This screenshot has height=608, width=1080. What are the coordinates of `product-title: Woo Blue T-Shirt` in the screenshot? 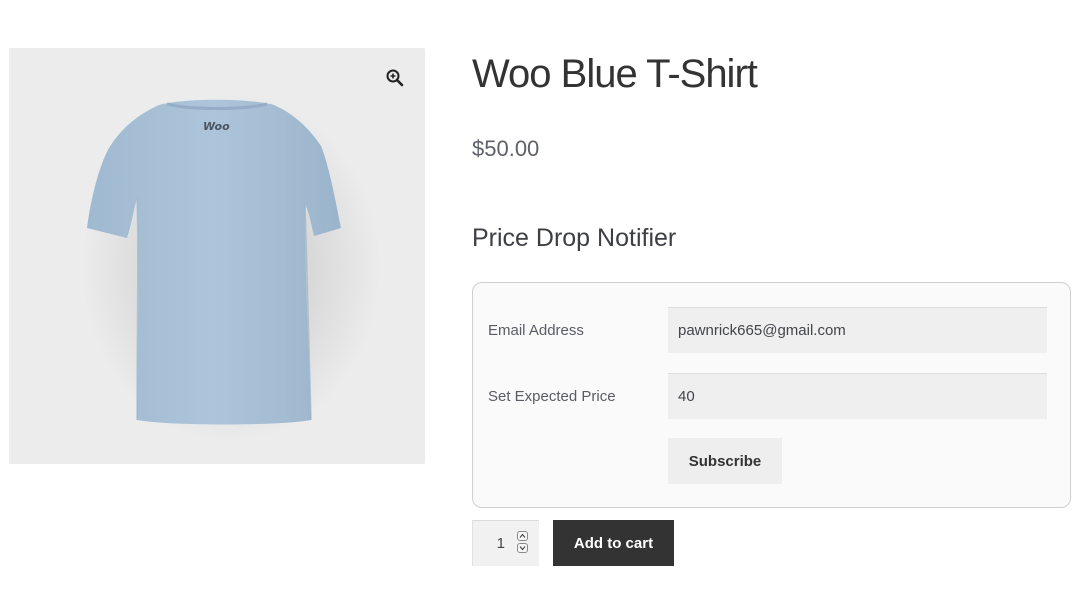 It's located at (615, 74).